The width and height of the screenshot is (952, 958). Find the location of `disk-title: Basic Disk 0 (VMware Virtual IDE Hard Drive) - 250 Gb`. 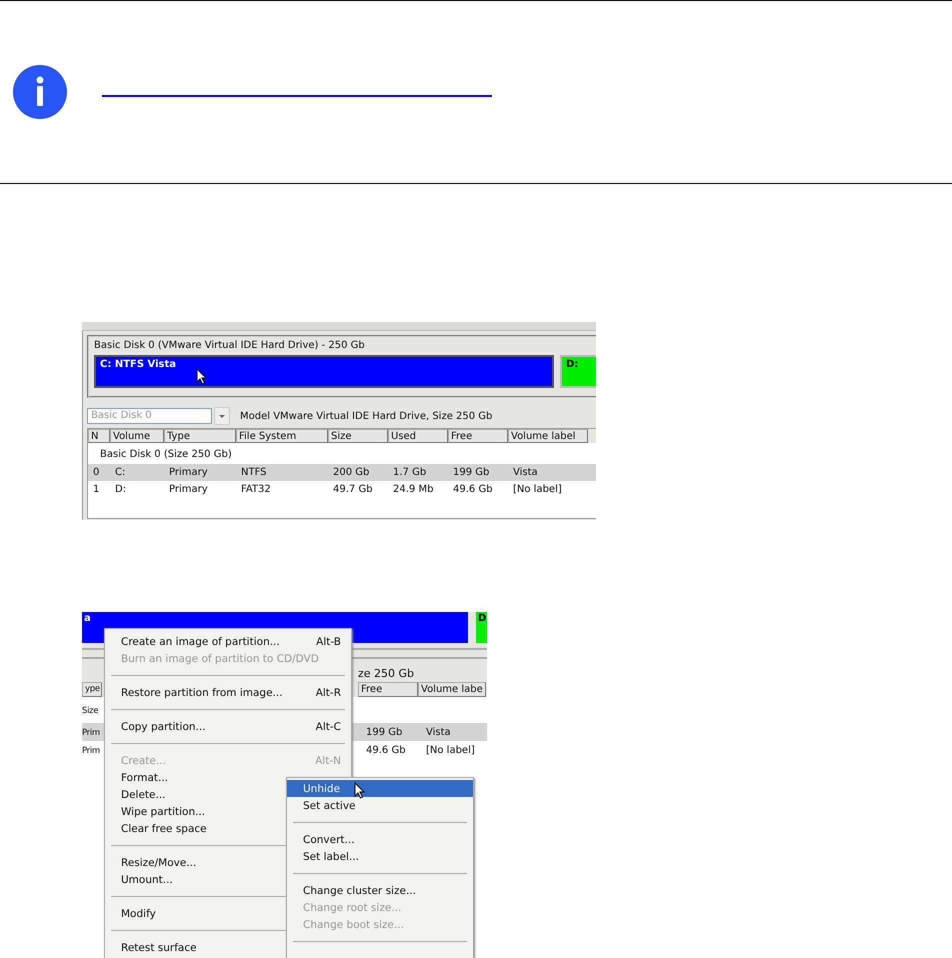

disk-title: Basic Disk 0 (VMware Virtual IDE Hard Drive) - 250 Gb is located at coordinates (230, 346).